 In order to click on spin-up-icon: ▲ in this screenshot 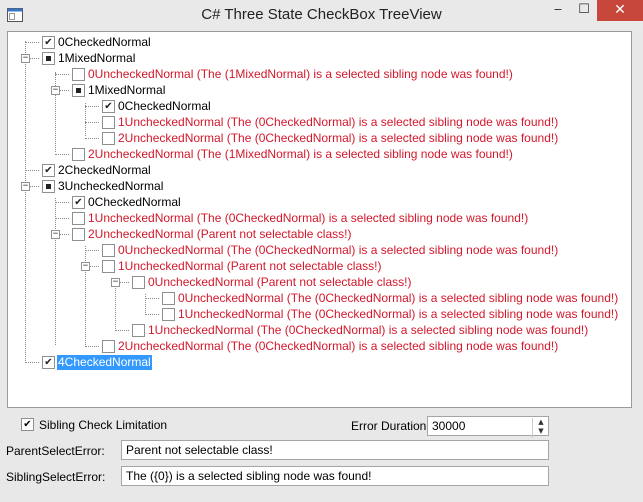, I will do `click(541, 422)`.